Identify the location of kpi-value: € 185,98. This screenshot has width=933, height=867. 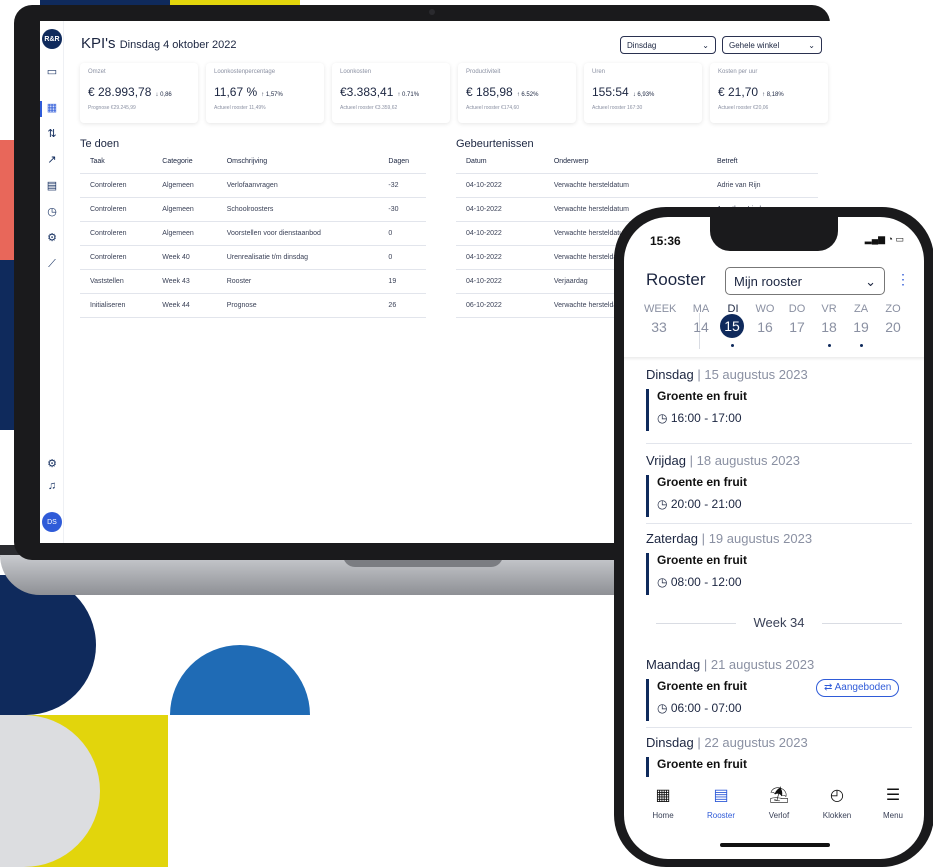
(489, 92).